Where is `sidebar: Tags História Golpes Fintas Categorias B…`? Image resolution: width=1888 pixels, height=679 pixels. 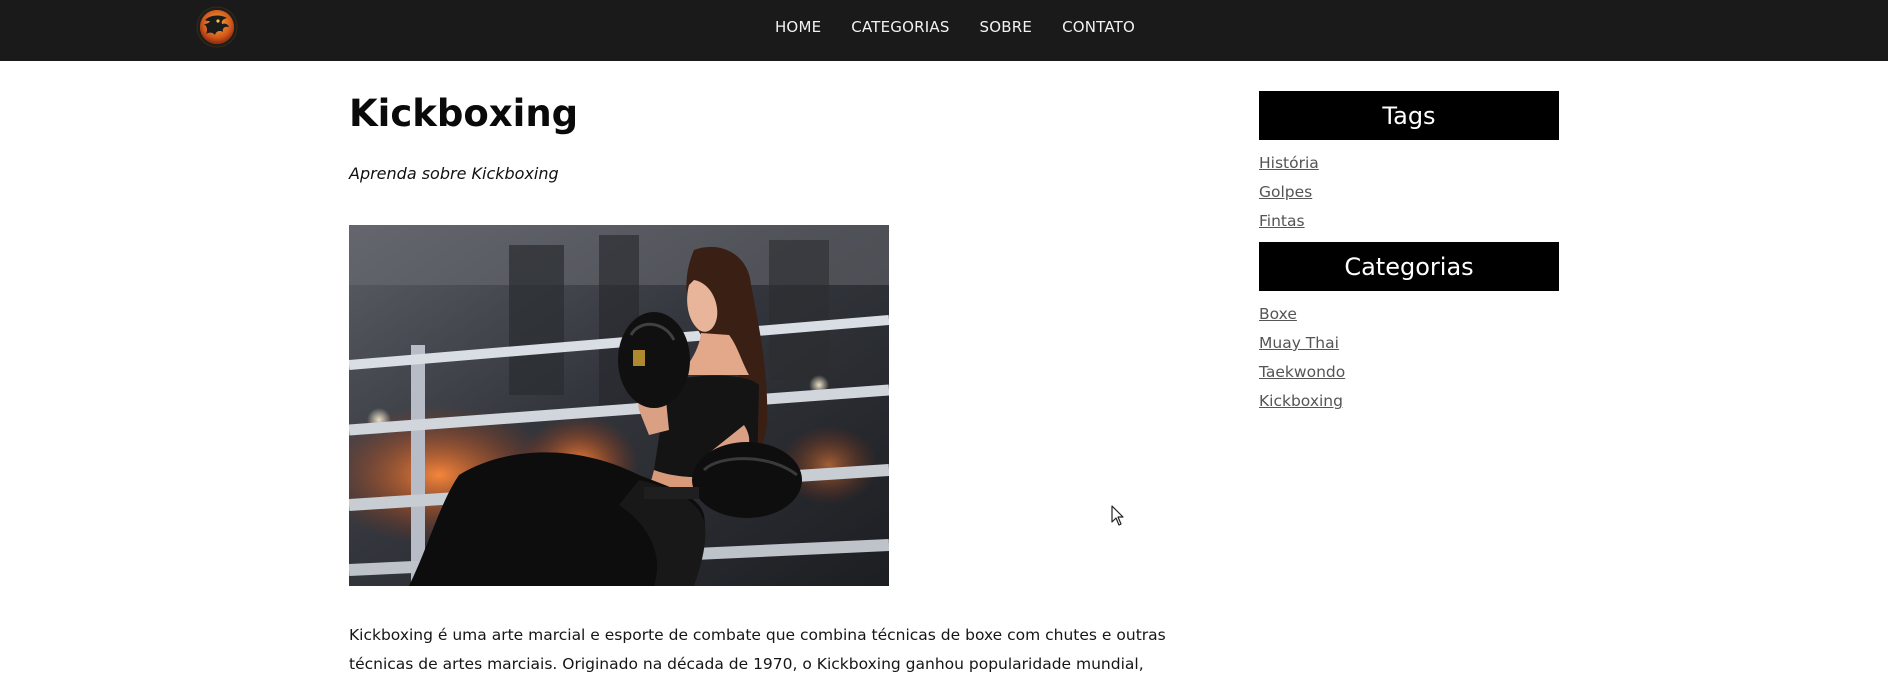
sidebar: Tags História Golpes Fintas Categorias B… is located at coordinates (1409, 256).